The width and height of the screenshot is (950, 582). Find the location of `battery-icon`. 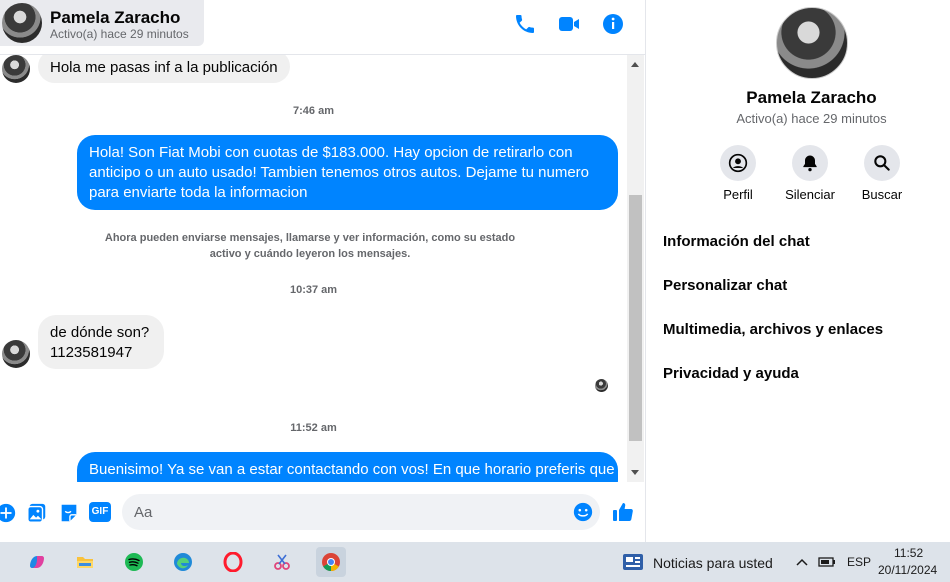

battery-icon is located at coordinates (827, 562).